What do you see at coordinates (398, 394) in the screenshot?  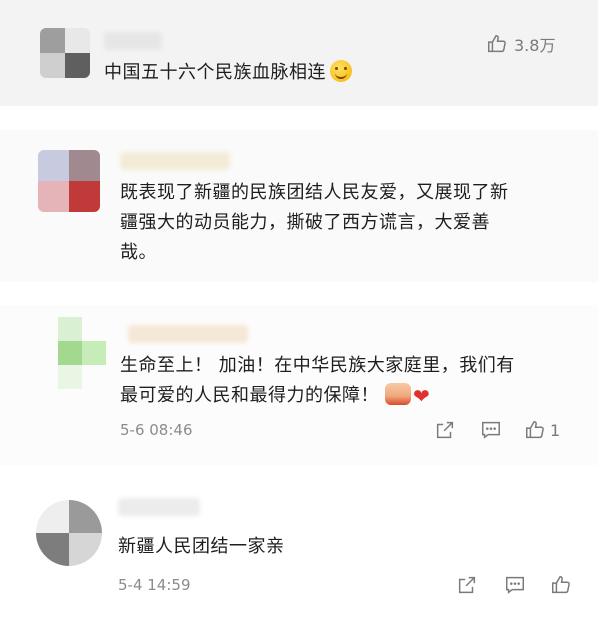 I see `praying-hands-emoji-icon` at bounding box center [398, 394].